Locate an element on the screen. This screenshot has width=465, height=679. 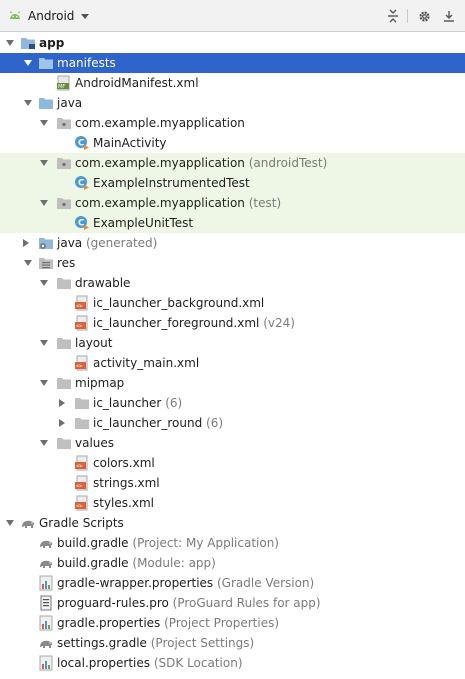
file-name: settings.gradle is located at coordinates (102, 643).